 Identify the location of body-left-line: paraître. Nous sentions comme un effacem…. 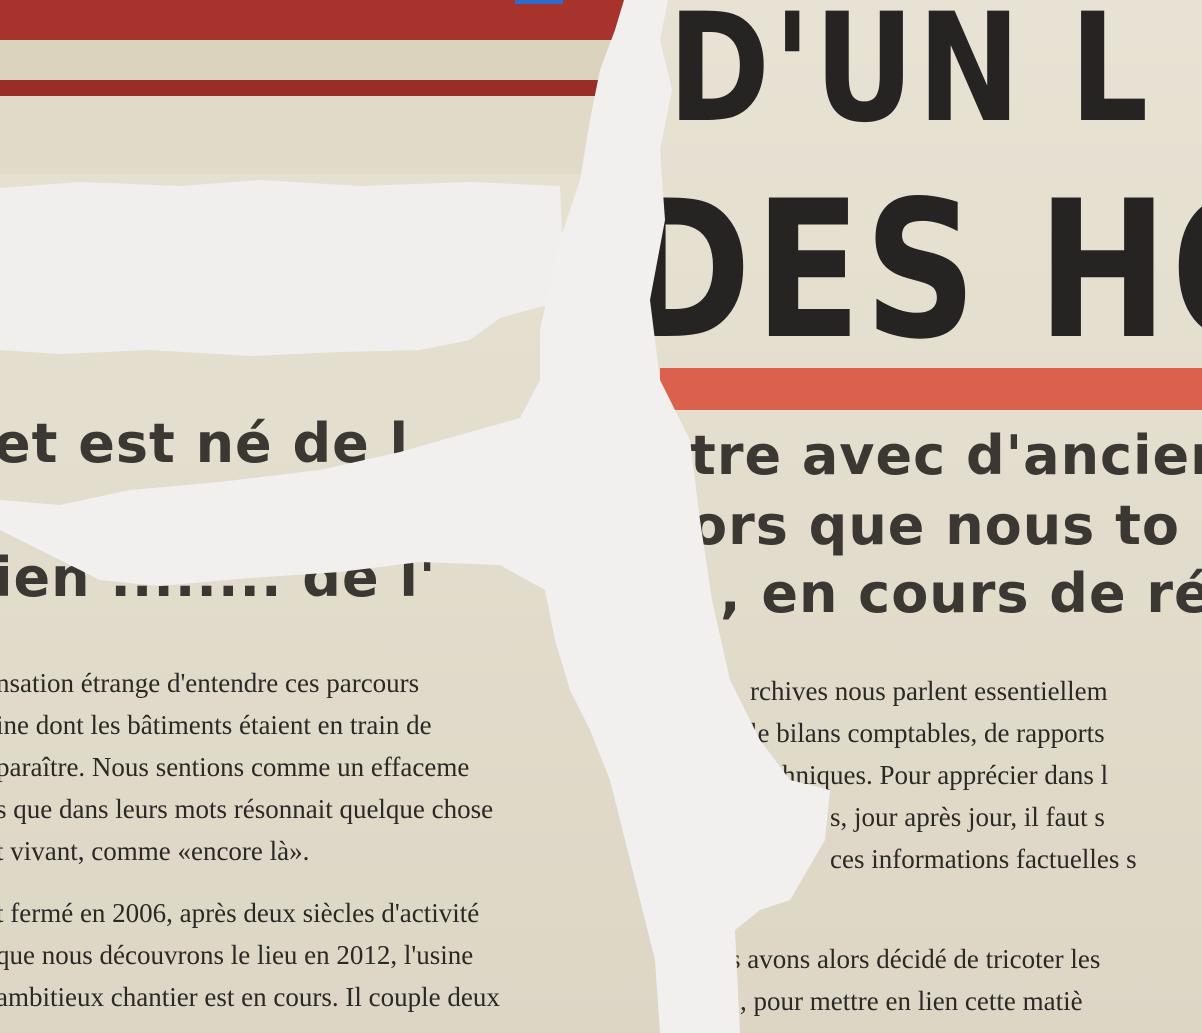
(235, 767).